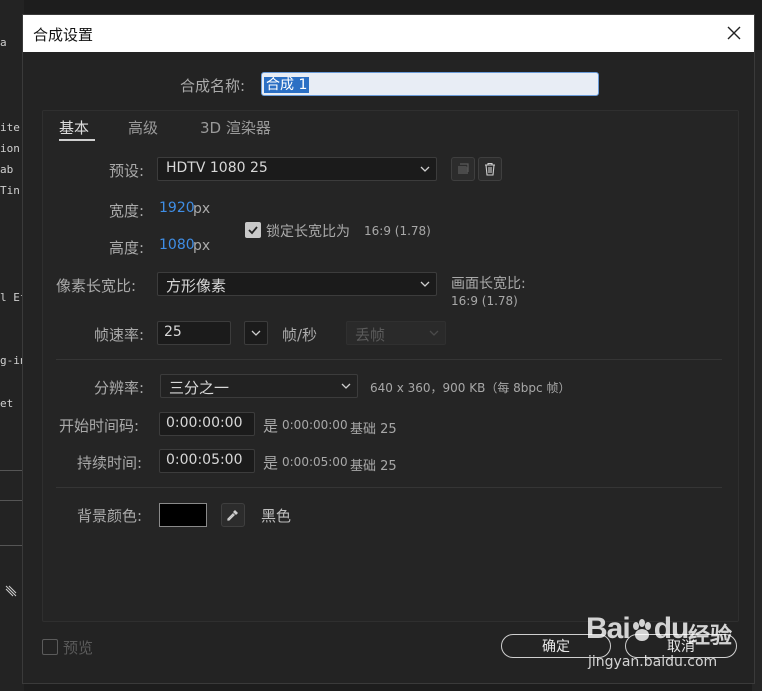 The image size is (762, 691). Describe the element at coordinates (300, 335) in the screenshot. I see `frame-rate-unit: 帧/秒` at that location.